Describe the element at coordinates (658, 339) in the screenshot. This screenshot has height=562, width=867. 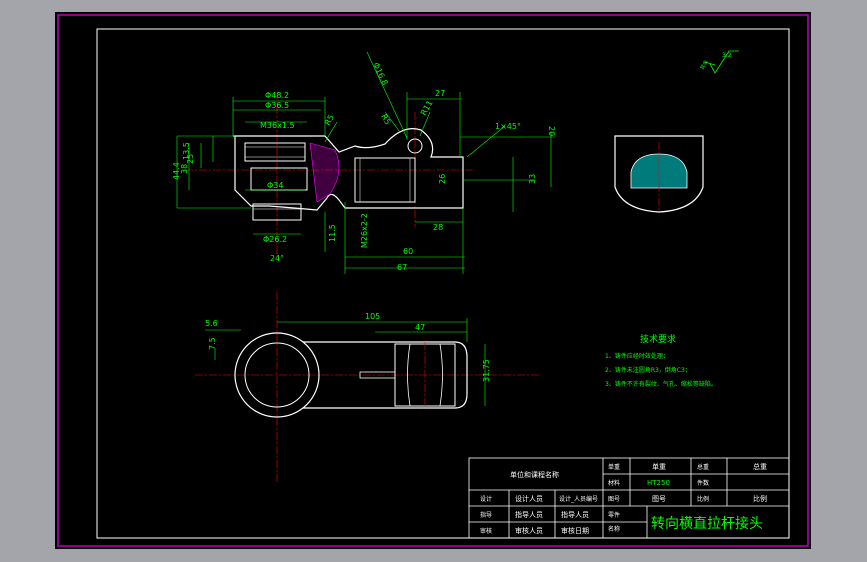
I see `tech-req-title: 技术要求` at that location.